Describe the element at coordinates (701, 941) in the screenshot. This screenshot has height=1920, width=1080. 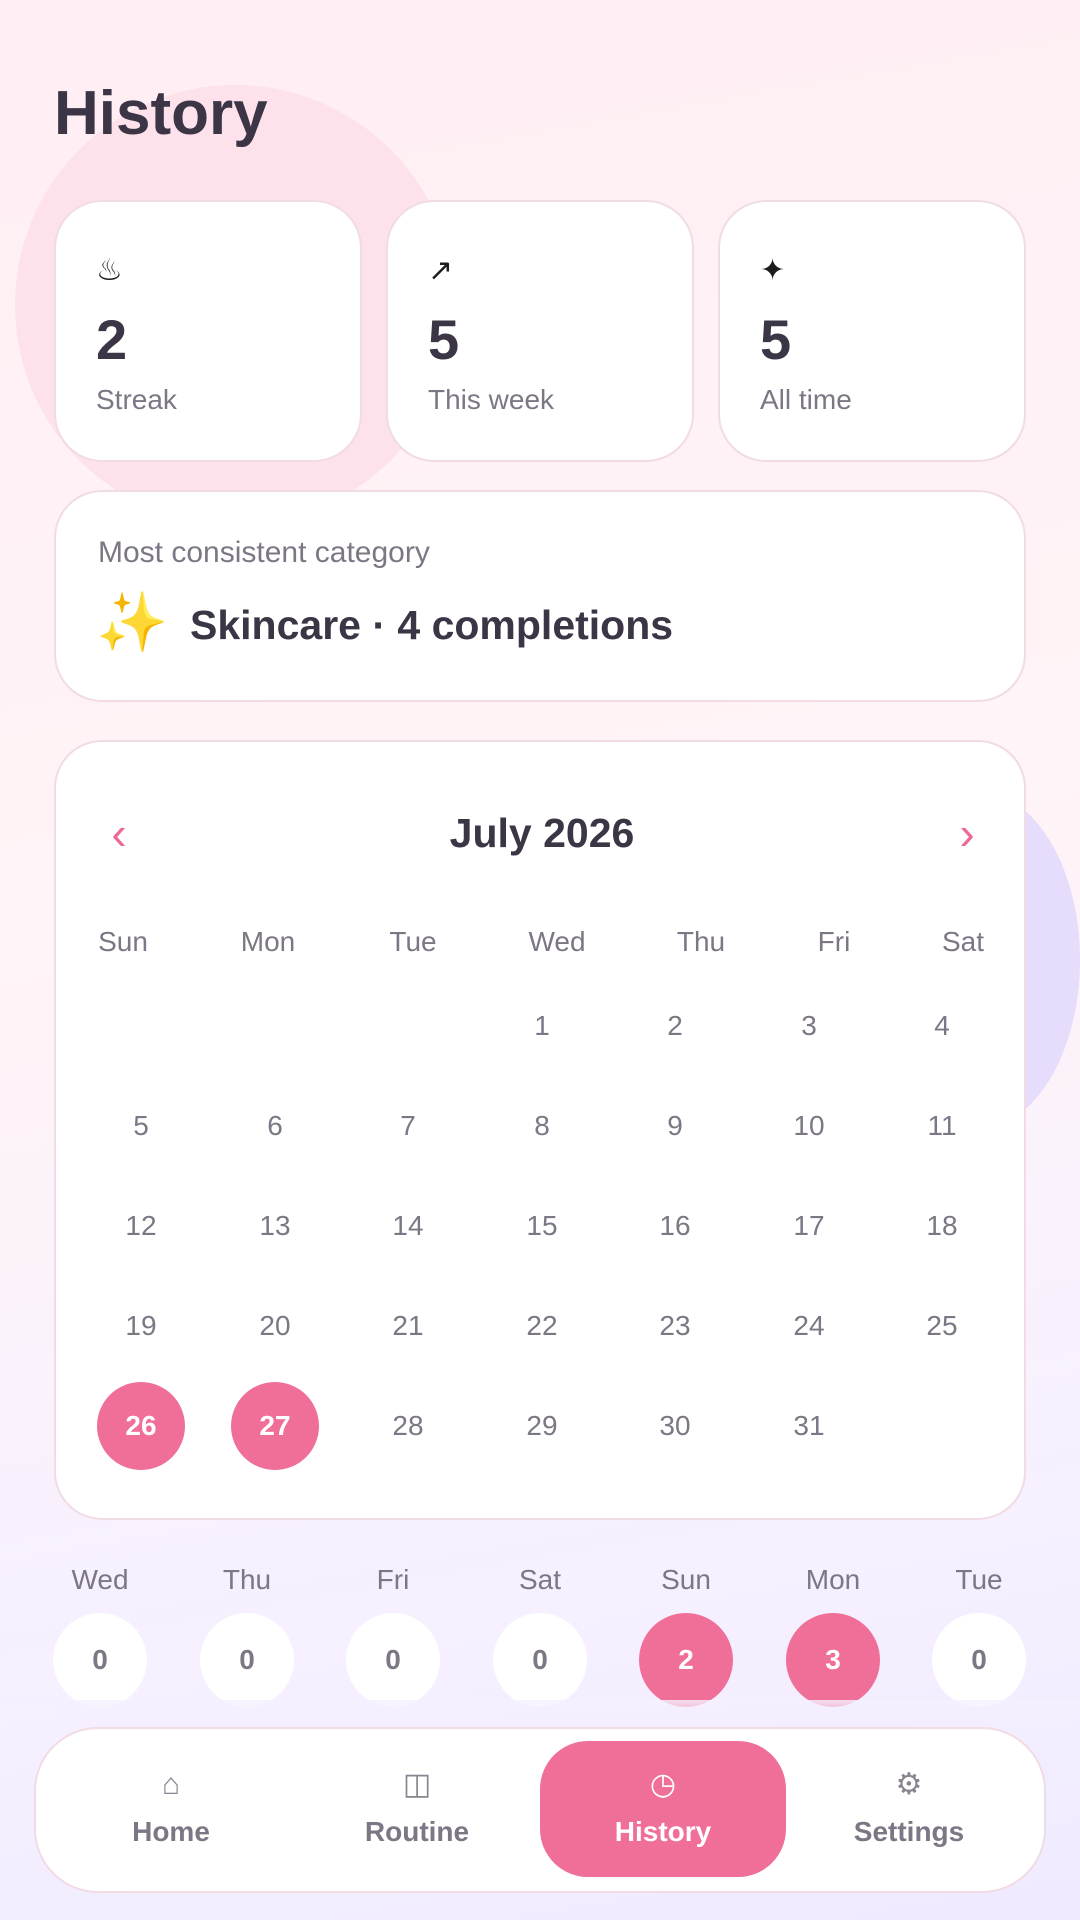
I see `weekday-label: Thu` at that location.